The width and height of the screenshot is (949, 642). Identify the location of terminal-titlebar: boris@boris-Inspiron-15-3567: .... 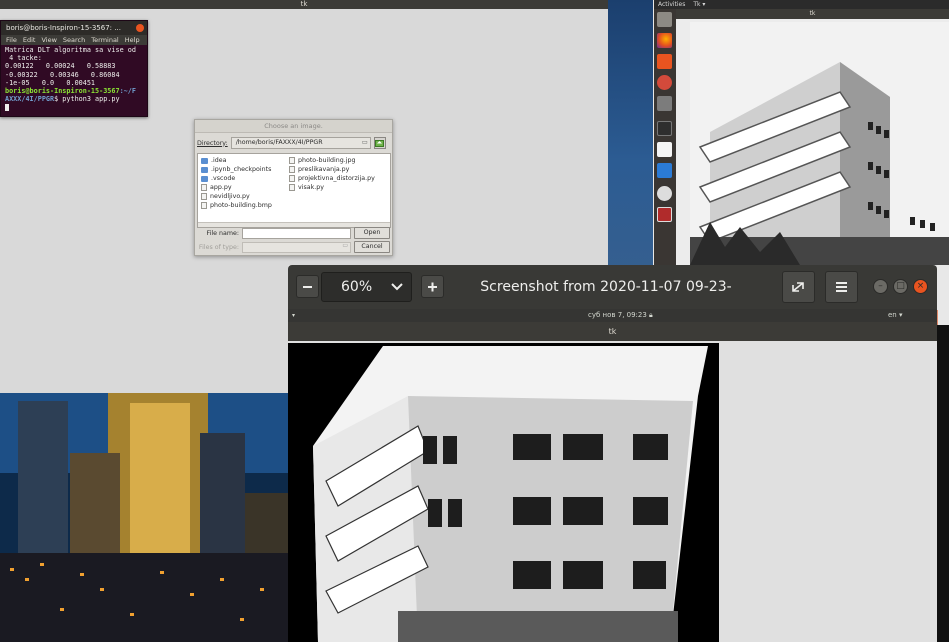
(74, 28).